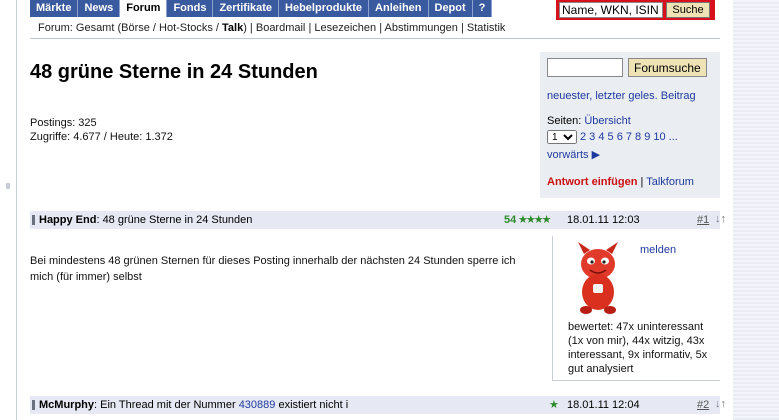  Describe the element at coordinates (562, 137) in the screenshot. I see `page-select: 1` at that location.